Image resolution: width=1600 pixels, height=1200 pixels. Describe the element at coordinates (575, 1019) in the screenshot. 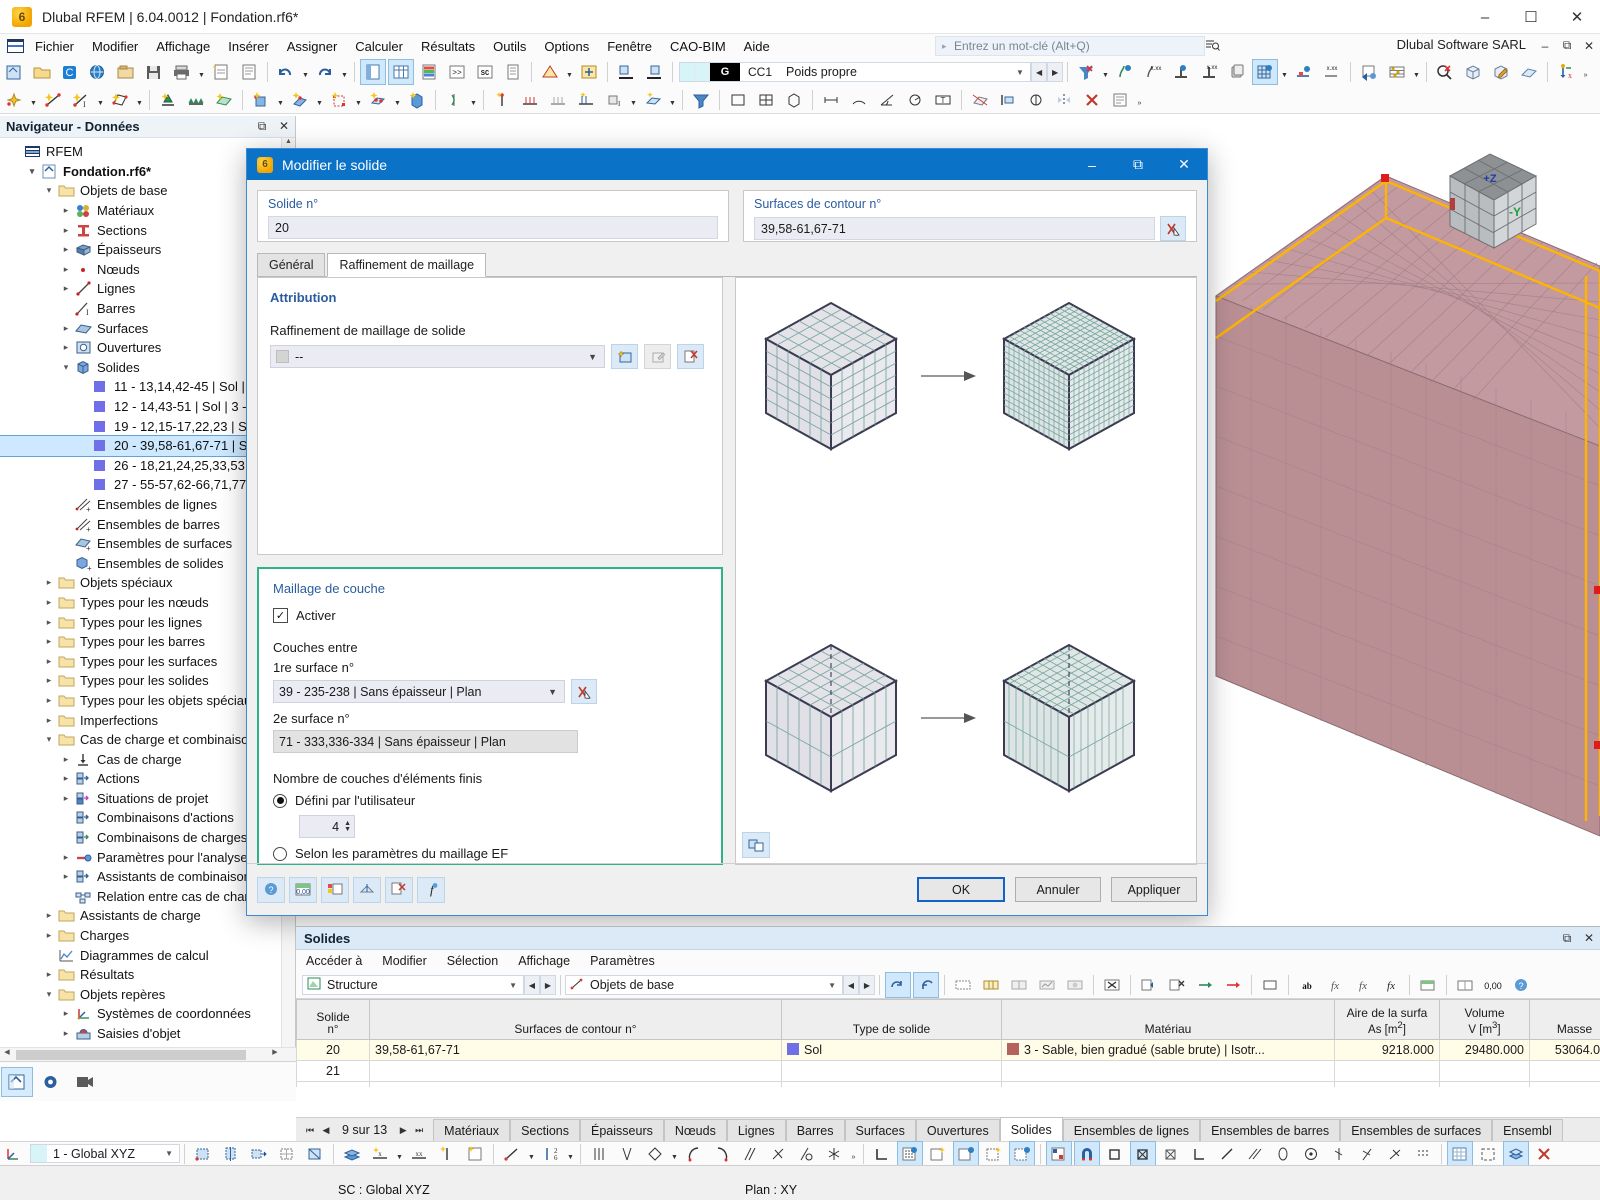

I see `col-header-surfaces-de-contour-n-: Surfaces de contour n°` at that location.